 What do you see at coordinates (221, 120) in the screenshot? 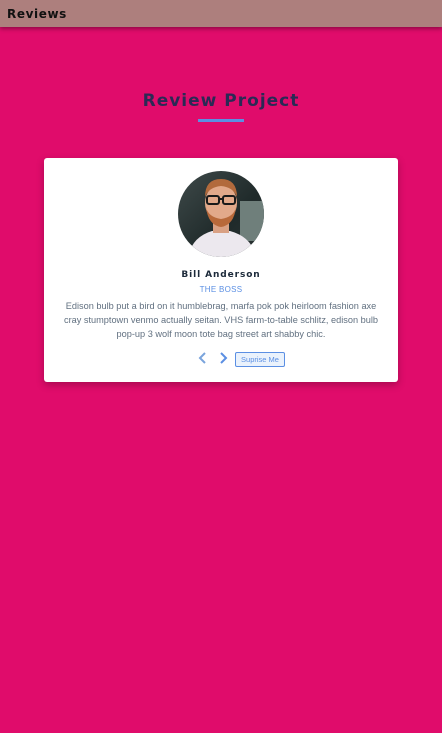
I see `title-underline` at bounding box center [221, 120].